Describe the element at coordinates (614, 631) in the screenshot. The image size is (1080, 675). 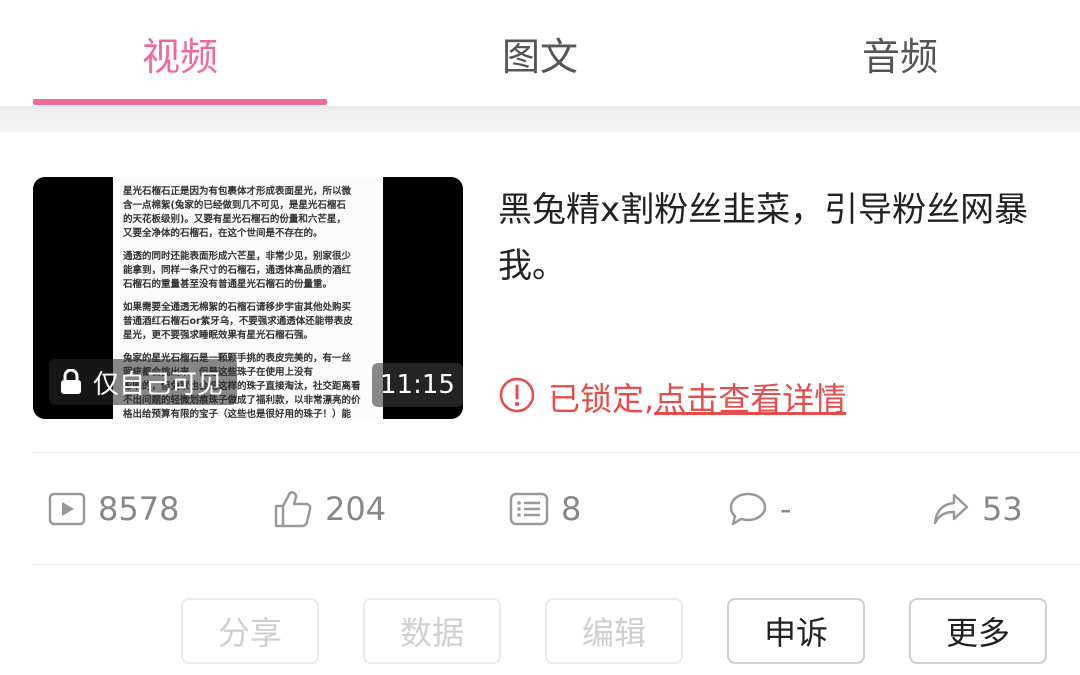
I see `edit-button: 编辑` at that location.